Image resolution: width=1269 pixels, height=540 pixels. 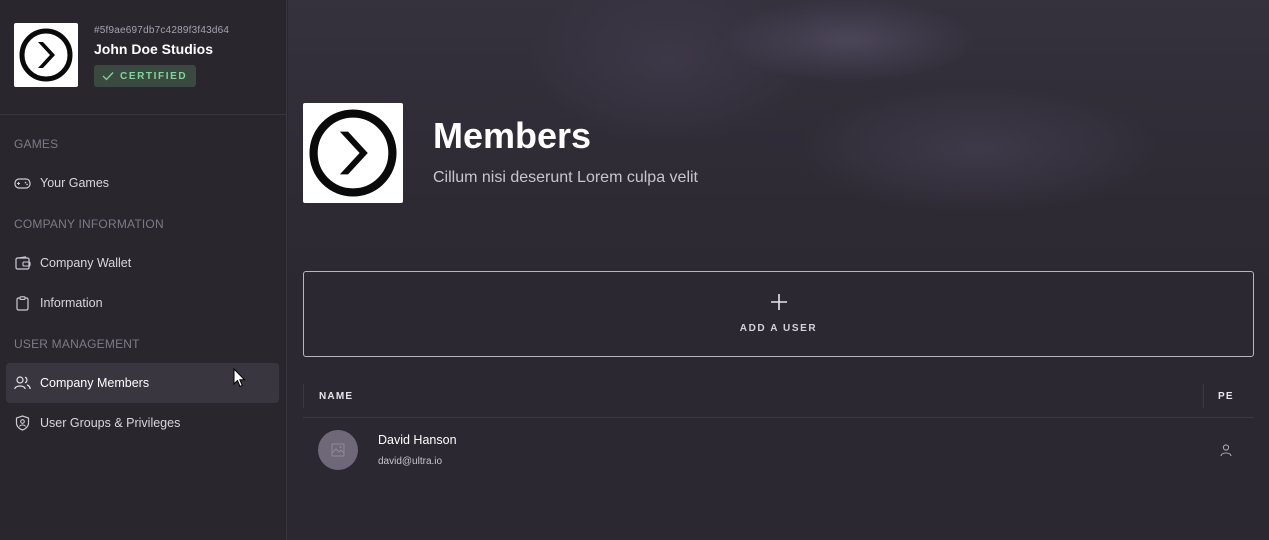 I want to click on sidebar-item-label: Your Games, so click(x=75, y=183).